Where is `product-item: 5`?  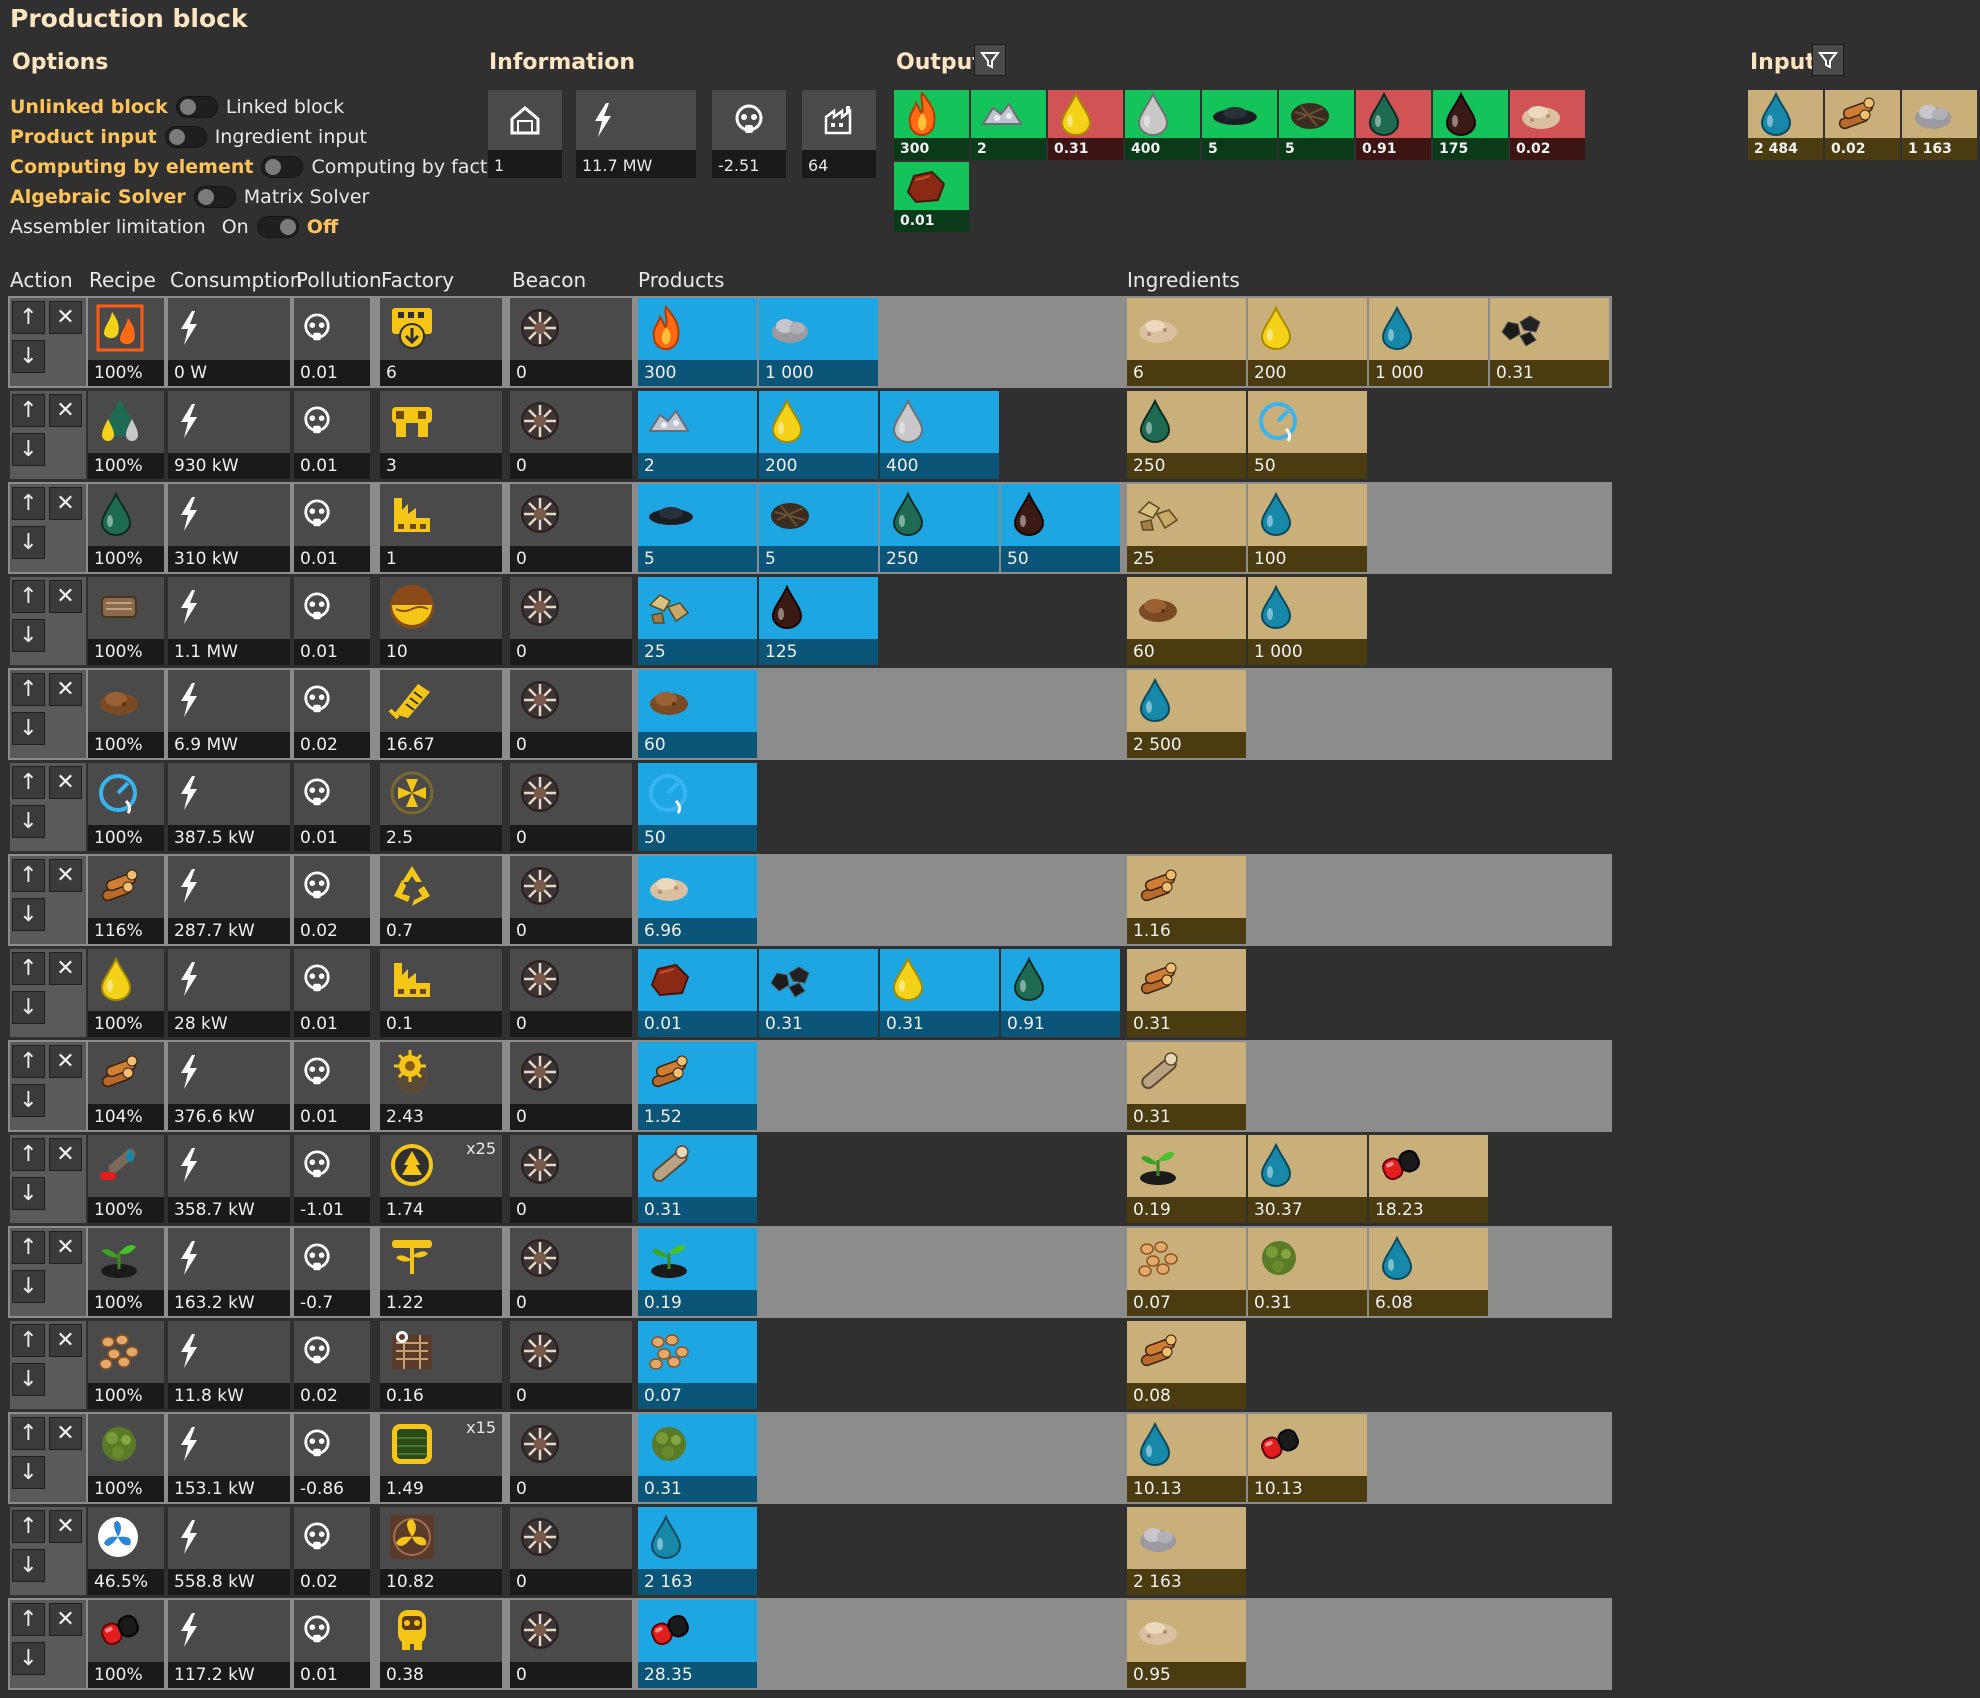
product-item: 5 is located at coordinates (697, 528).